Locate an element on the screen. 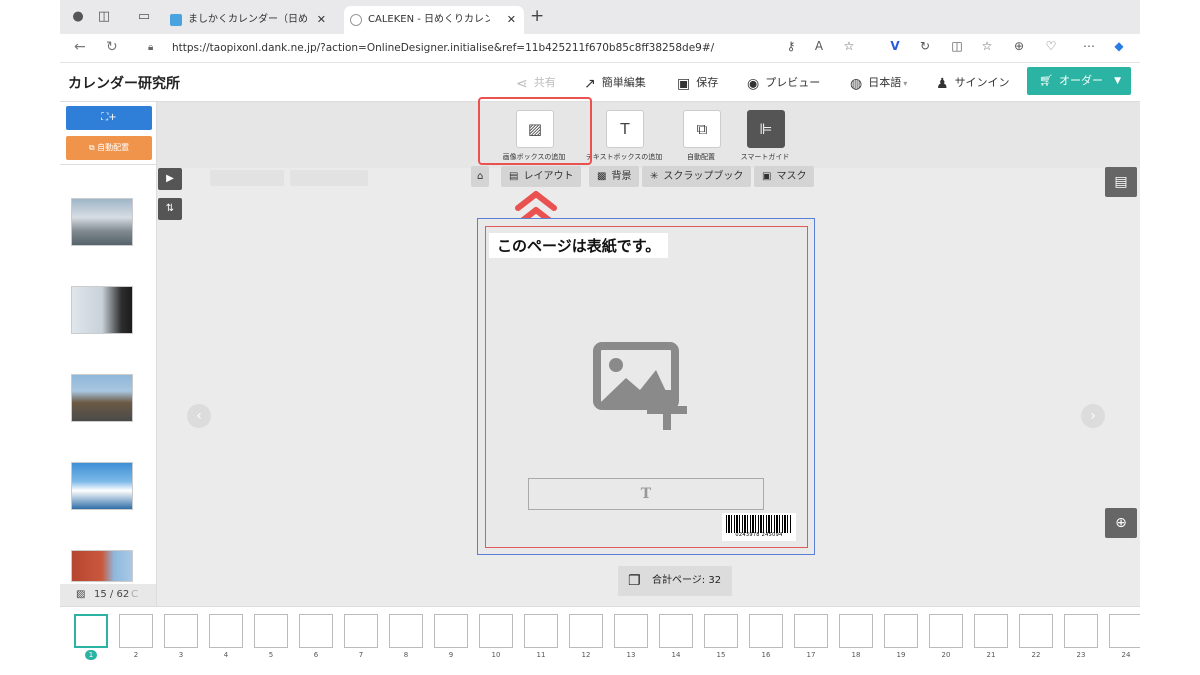  pages-icon: ❐ is located at coordinates (634, 581).